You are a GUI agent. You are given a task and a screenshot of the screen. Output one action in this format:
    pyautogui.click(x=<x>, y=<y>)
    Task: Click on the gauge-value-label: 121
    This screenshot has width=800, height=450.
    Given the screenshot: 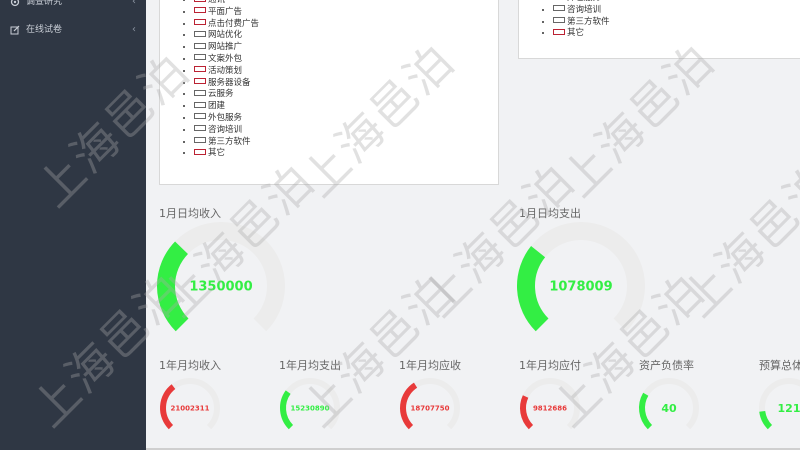 What is the action you would take?
    pyautogui.click(x=789, y=408)
    